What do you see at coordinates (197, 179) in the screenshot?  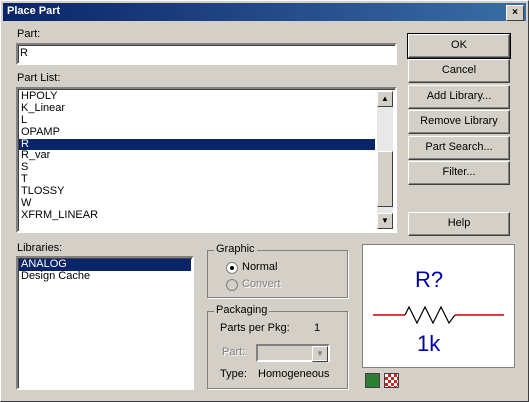 I see `part-list-item: T` at bounding box center [197, 179].